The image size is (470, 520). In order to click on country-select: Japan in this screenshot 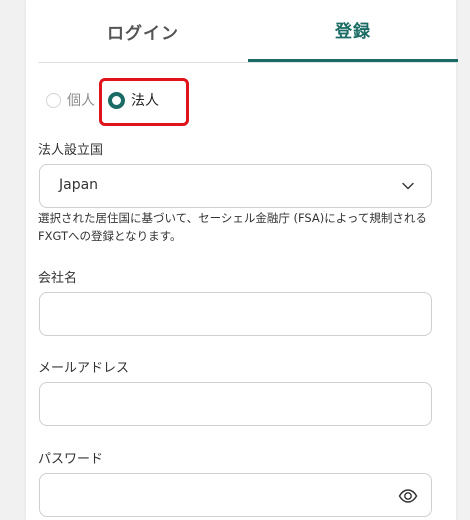, I will do `click(235, 186)`.